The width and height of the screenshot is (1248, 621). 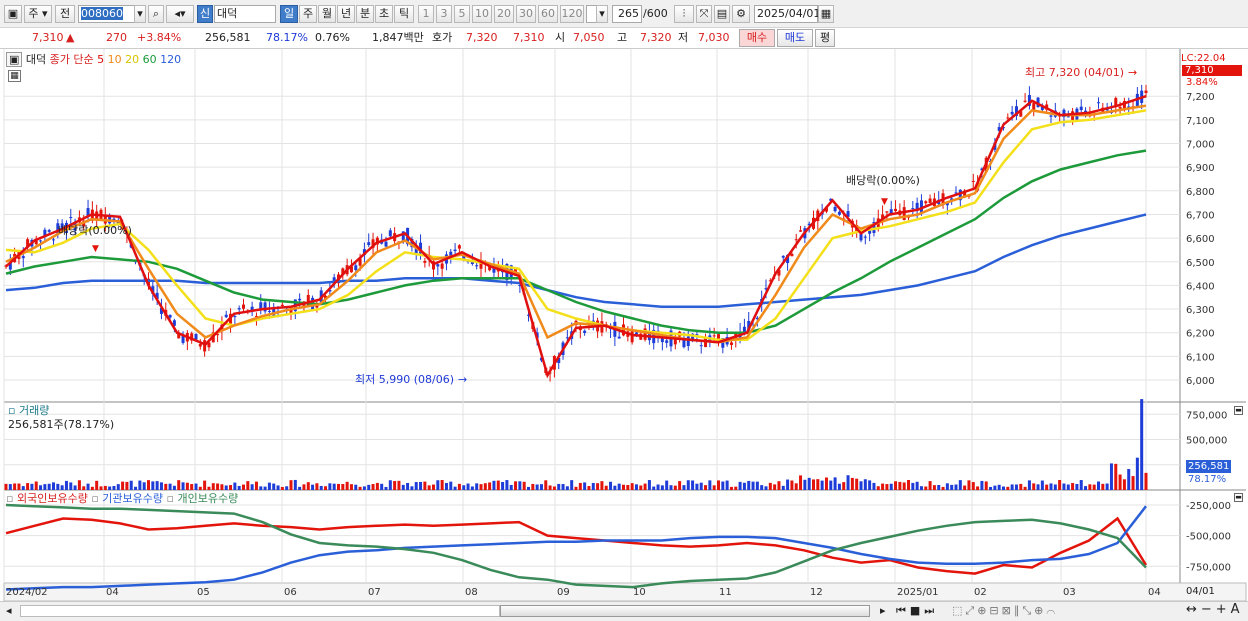 I want to click on save-icon: ▤, so click(x=722, y=14).